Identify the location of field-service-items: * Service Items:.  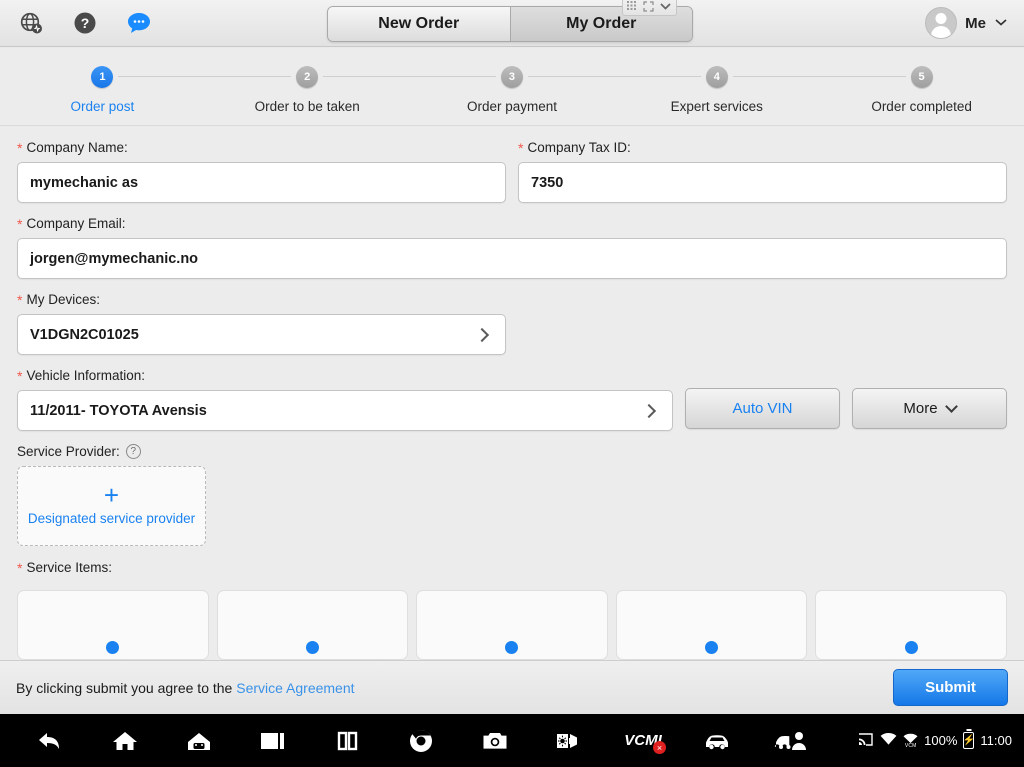
(64, 571).